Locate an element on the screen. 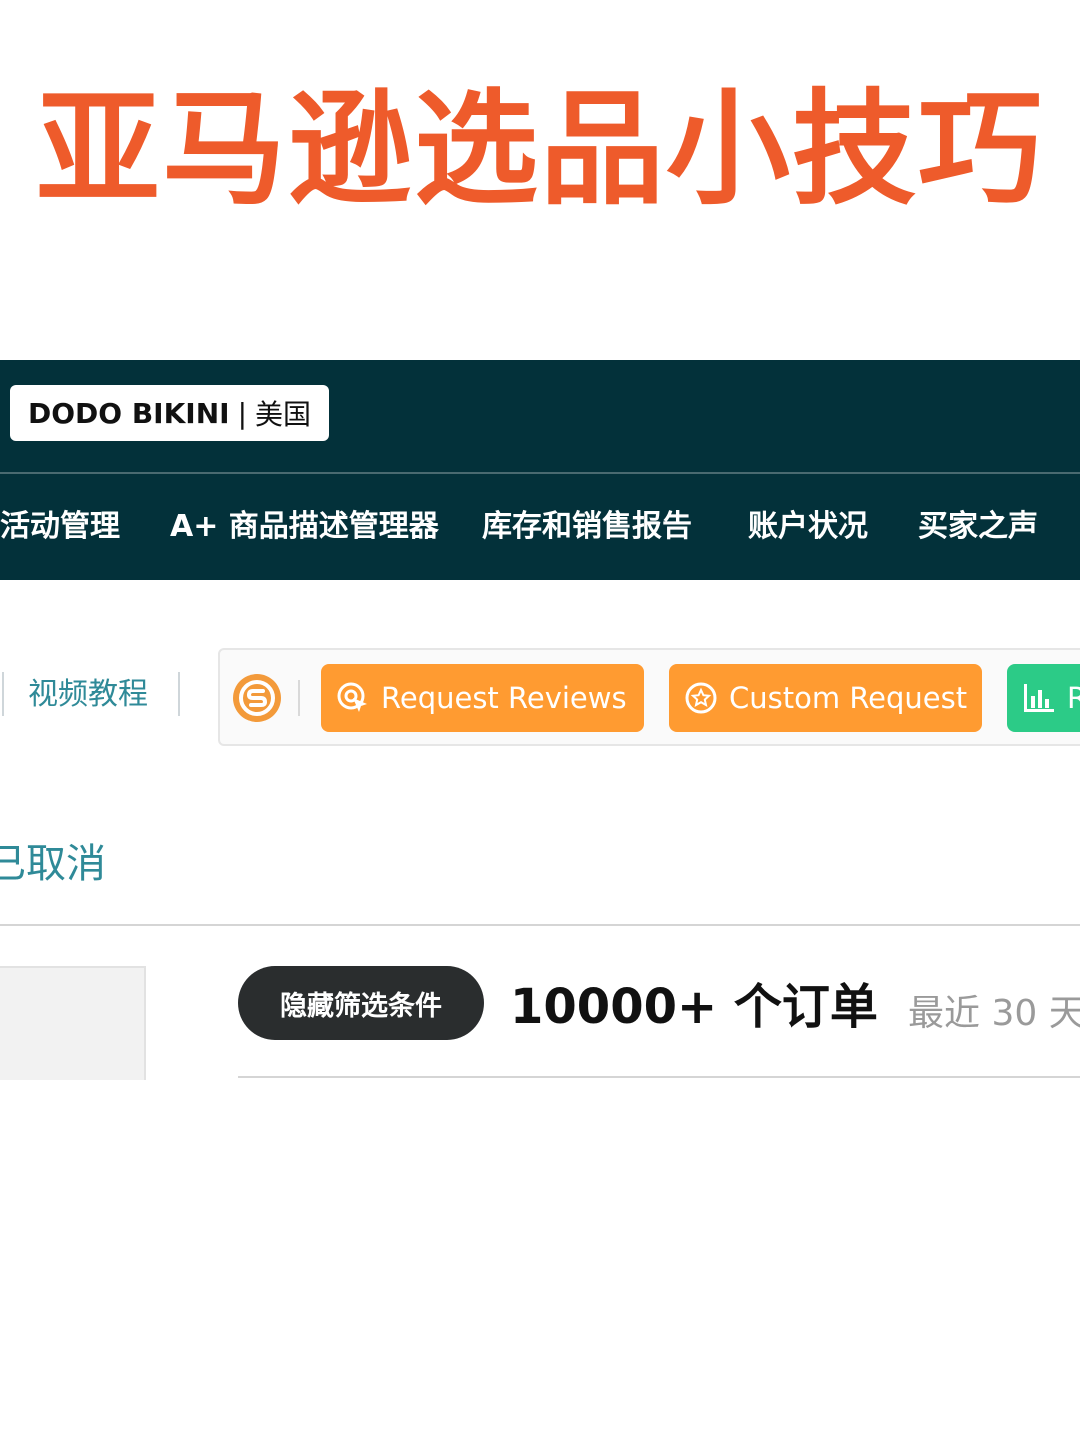  report-button: R is located at coordinates (1043, 698).